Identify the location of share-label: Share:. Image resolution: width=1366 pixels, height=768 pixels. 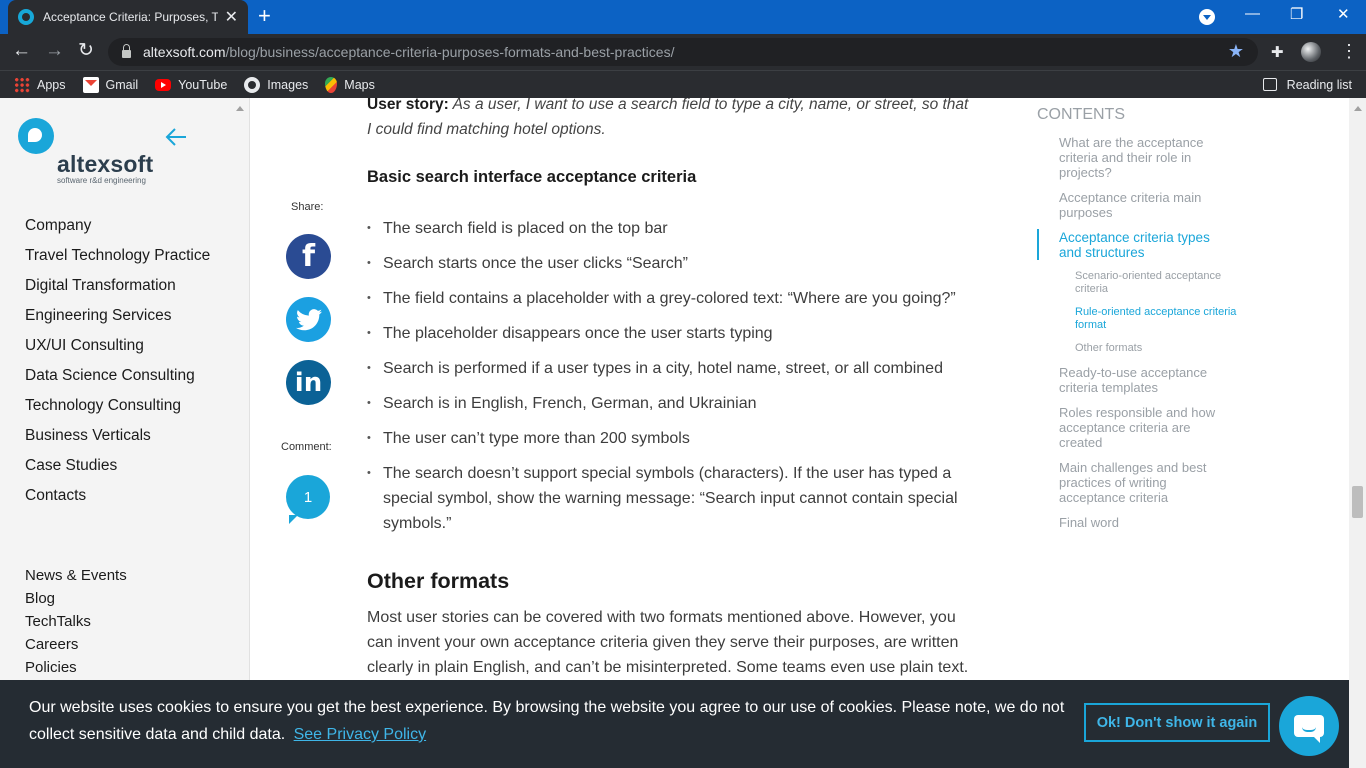
(307, 207).